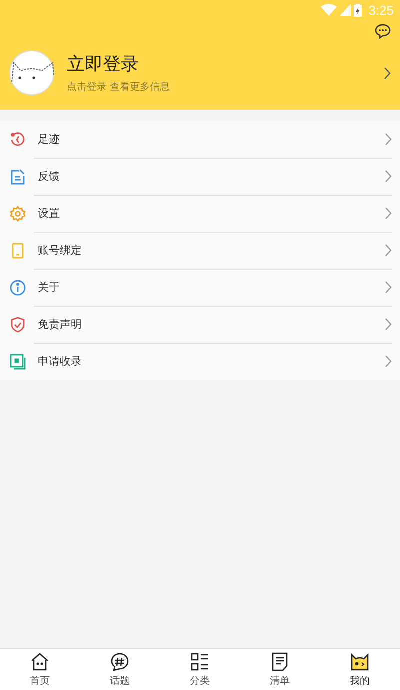 This screenshot has width=400, height=690. I want to click on nav-tab: 首页, so click(40, 669).